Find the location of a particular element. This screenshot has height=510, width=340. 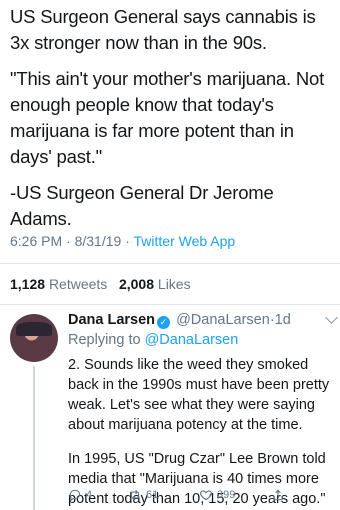

tweet-stats: 1,128 Retweets 2,008 Likes is located at coordinates (100, 284).